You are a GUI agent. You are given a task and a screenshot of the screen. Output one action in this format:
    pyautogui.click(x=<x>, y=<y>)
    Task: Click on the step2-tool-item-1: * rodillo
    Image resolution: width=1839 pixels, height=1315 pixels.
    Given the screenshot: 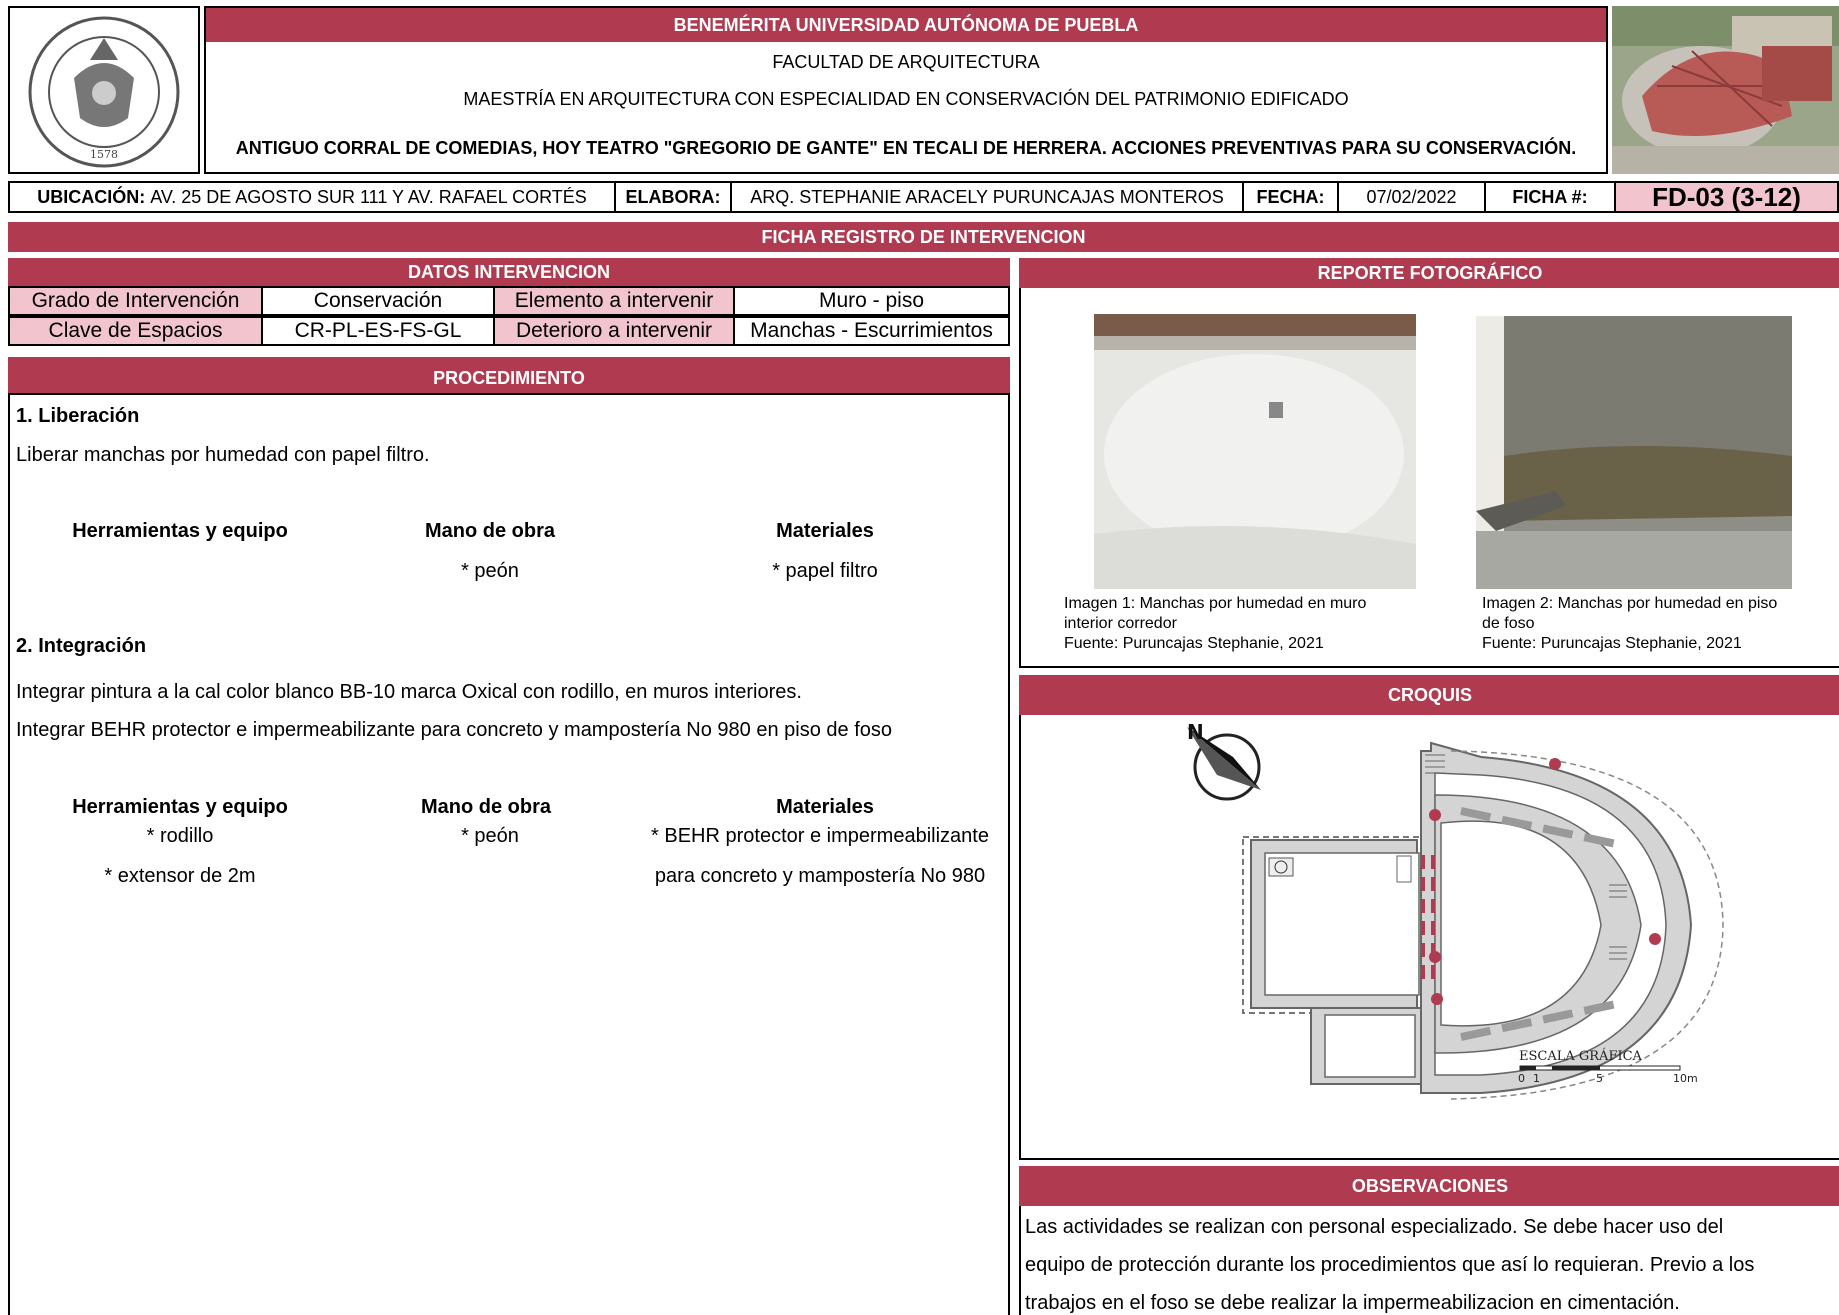 What is the action you would take?
    pyautogui.click(x=180, y=836)
    